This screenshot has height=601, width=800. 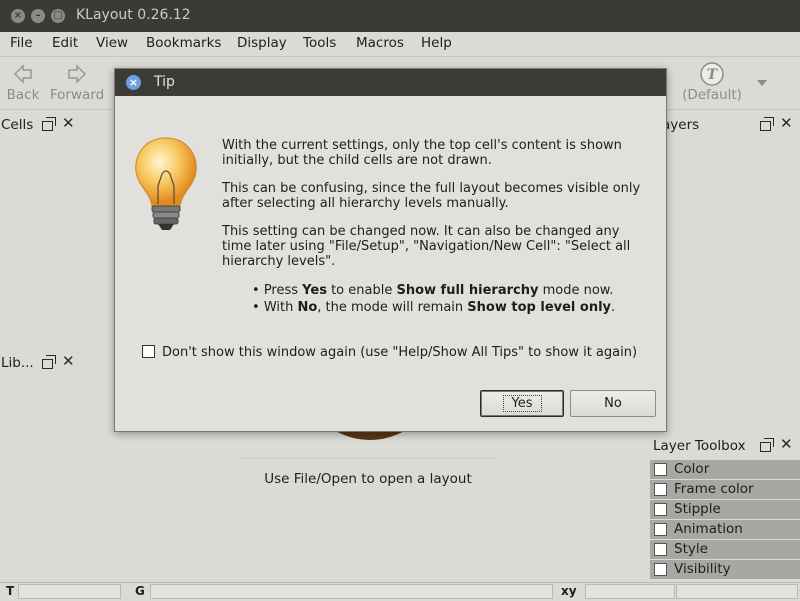 I want to click on no-button: No, so click(x=613, y=403).